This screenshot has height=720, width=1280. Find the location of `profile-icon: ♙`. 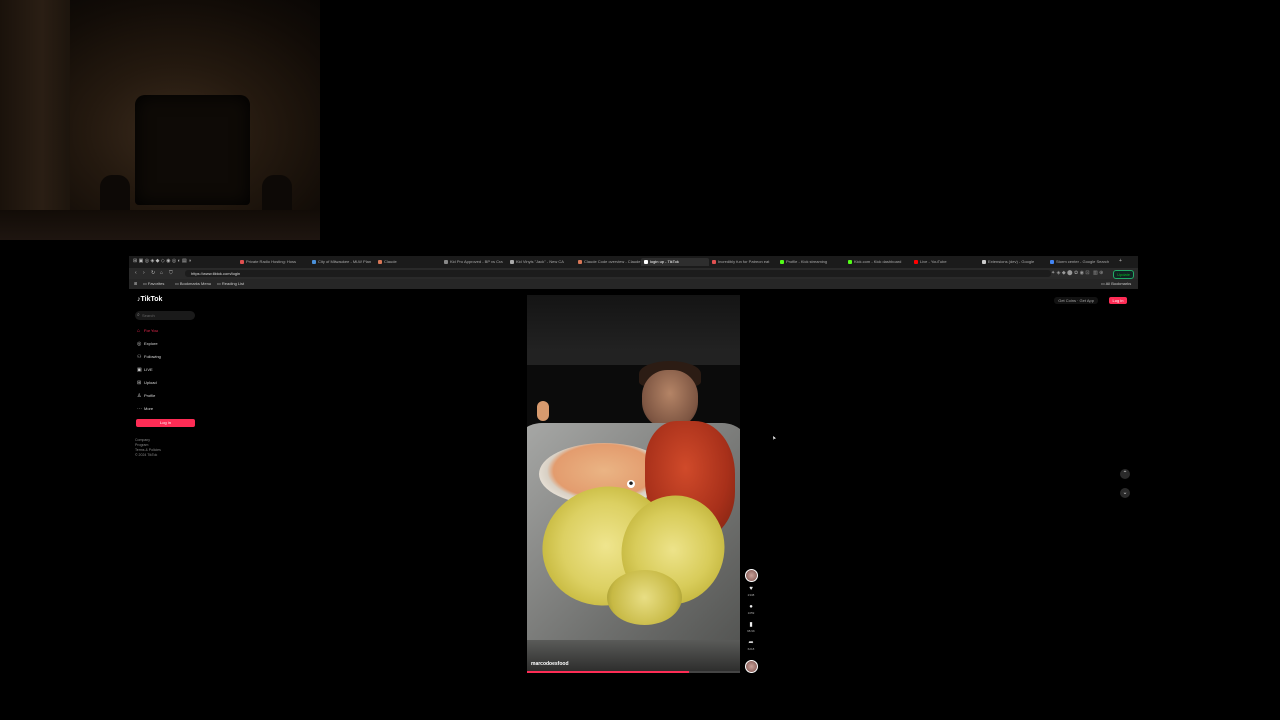

profile-icon: ♙ is located at coordinates (139, 396).